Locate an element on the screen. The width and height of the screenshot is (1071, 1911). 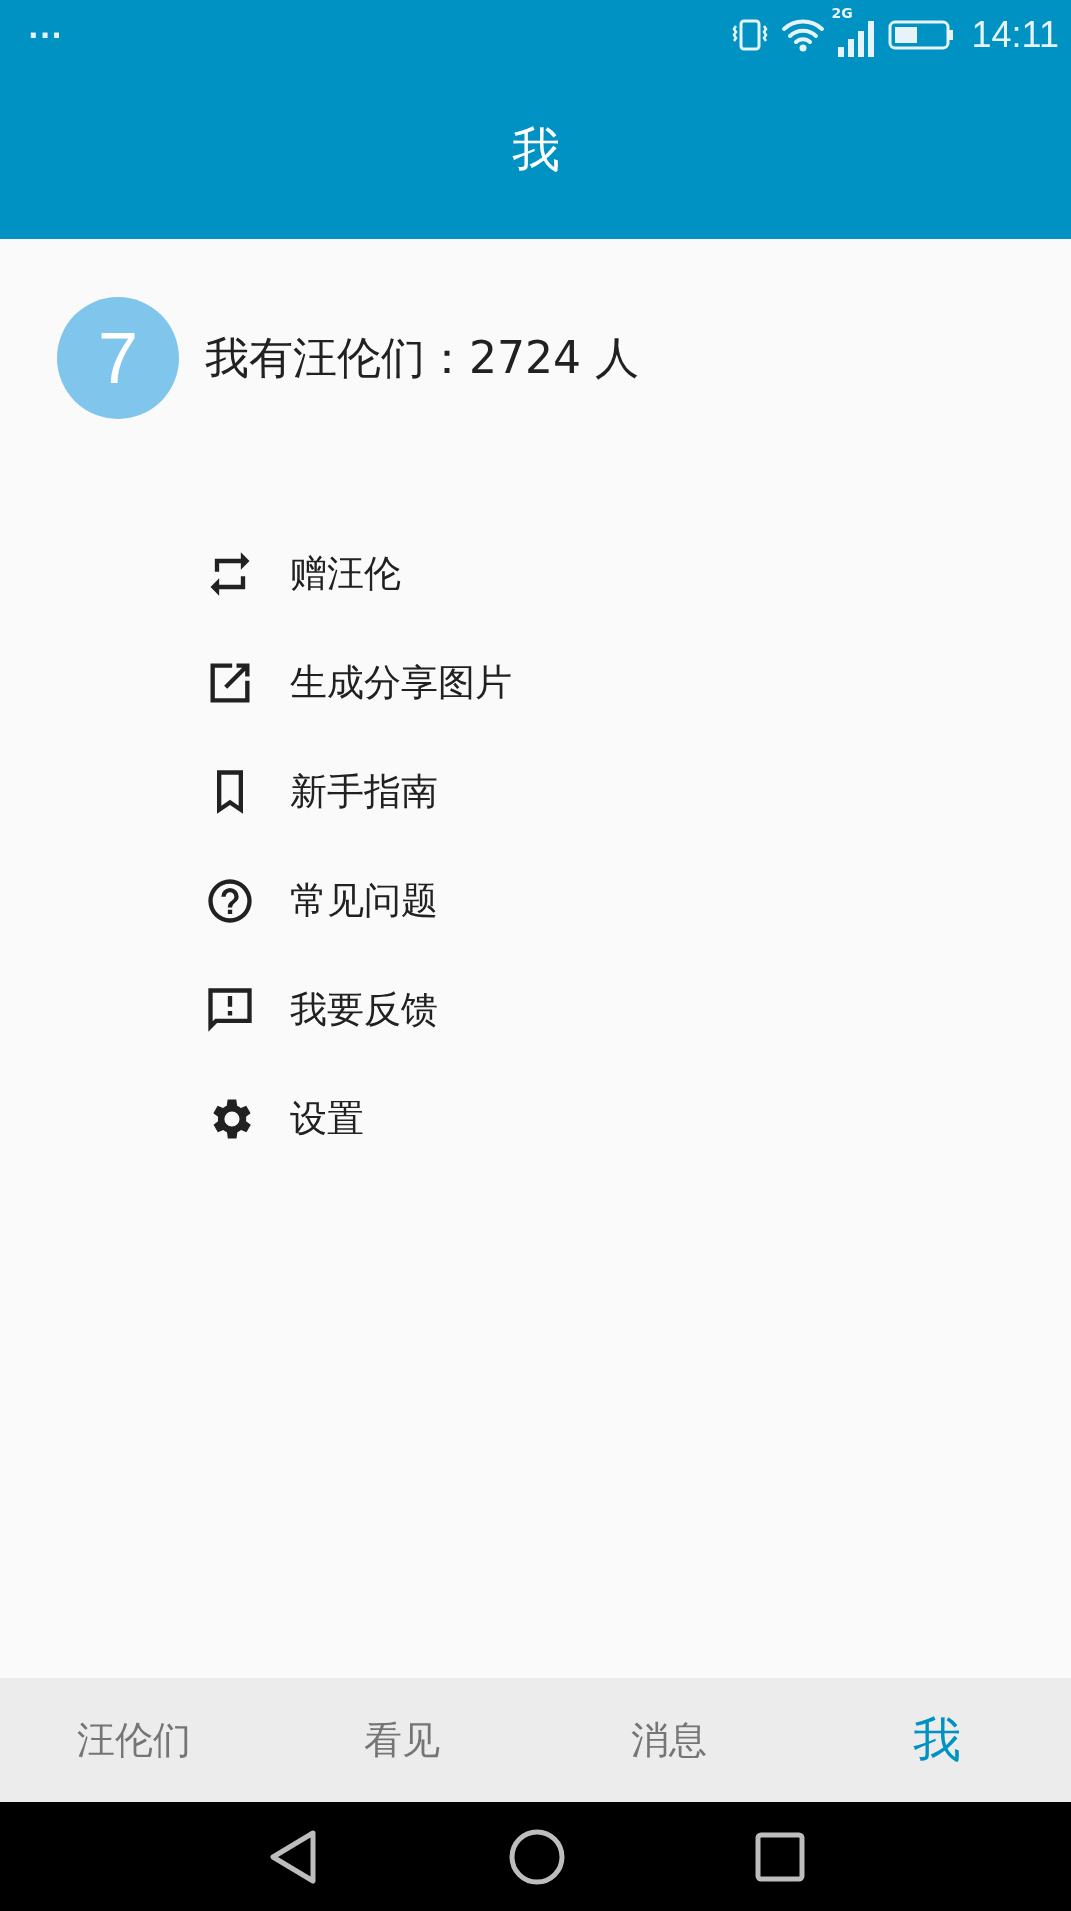
recents-icon is located at coordinates (779, 1856).